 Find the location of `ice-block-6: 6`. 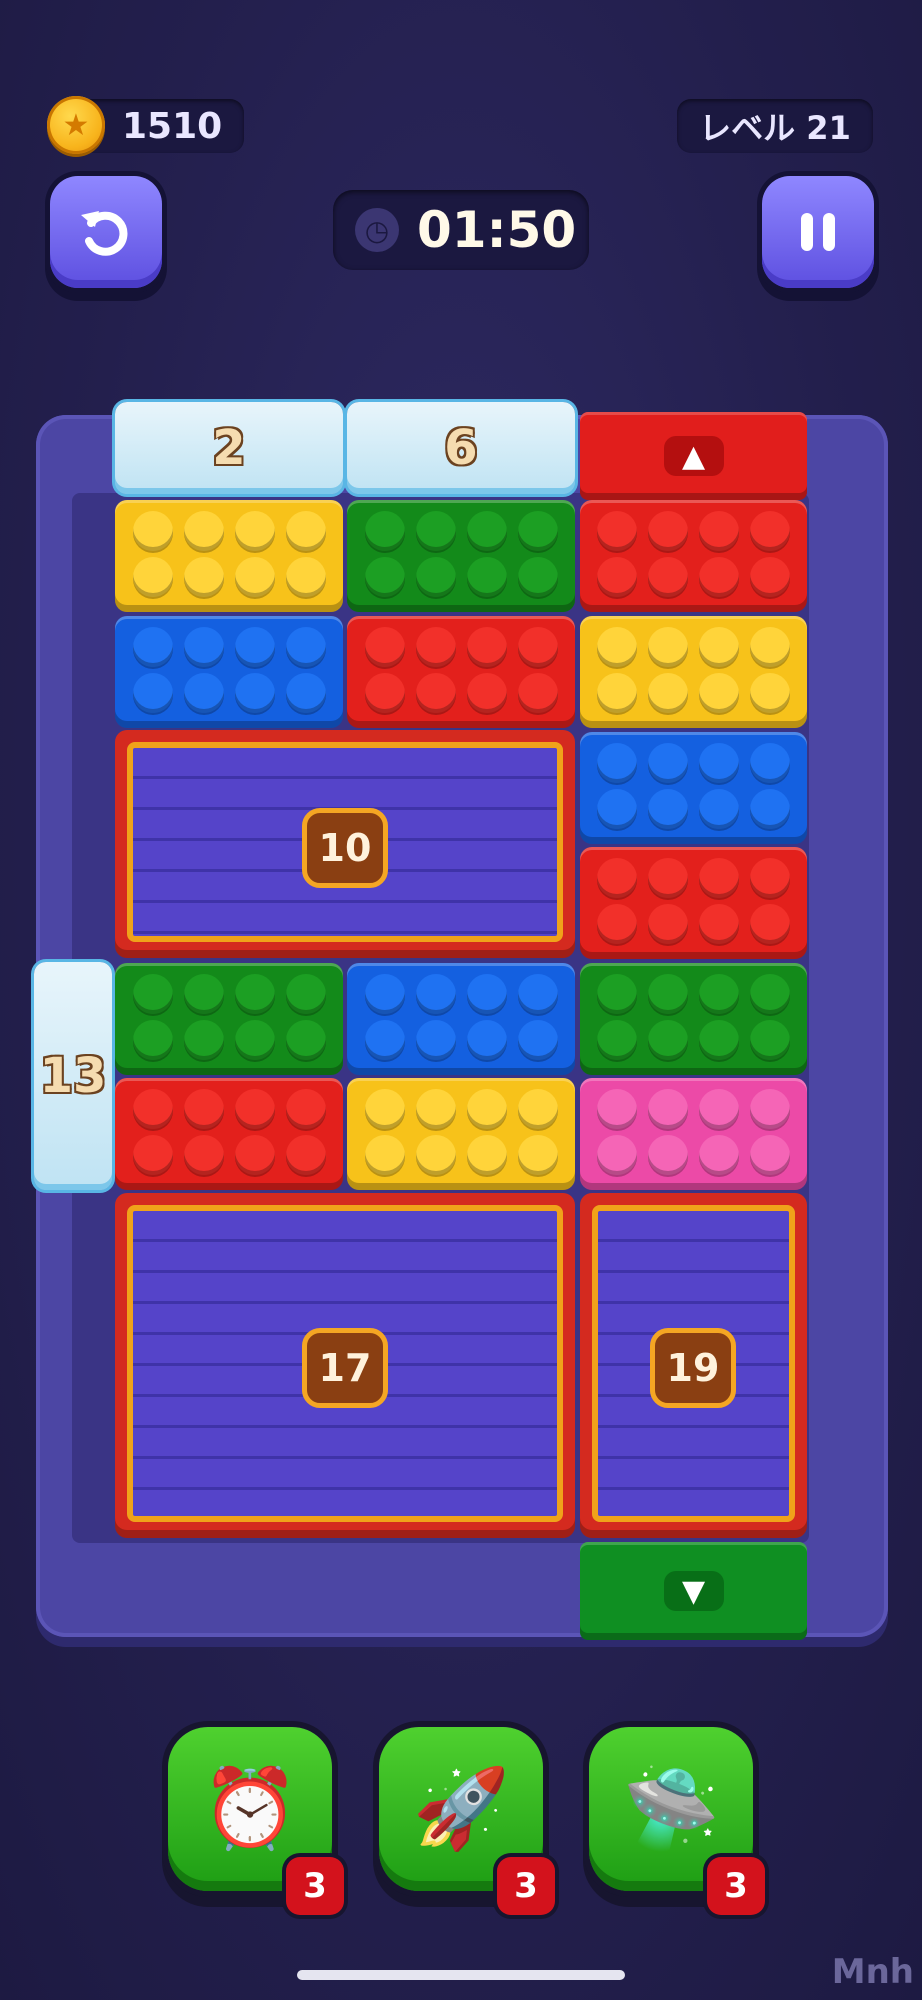

ice-block-6: 6 is located at coordinates (461, 448).